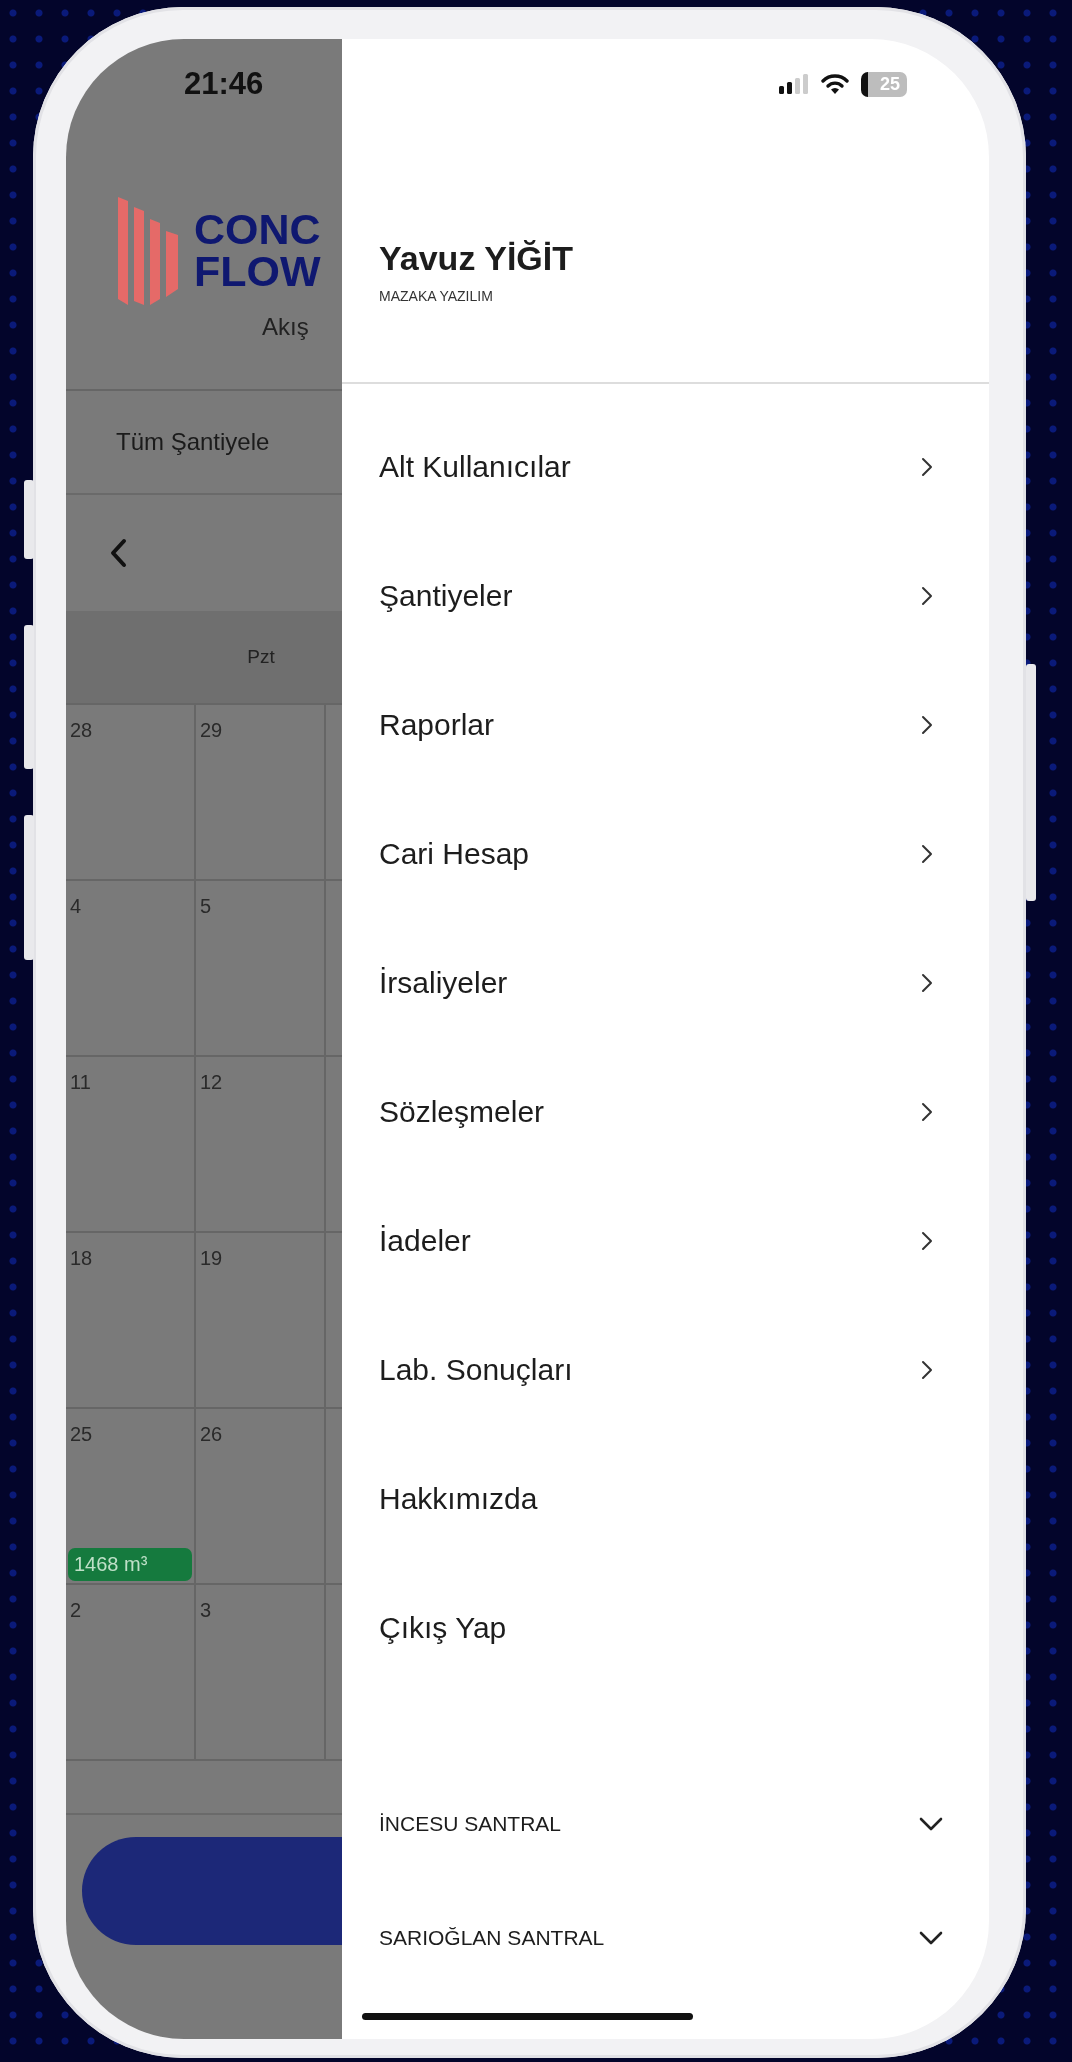 This screenshot has height=2062, width=1072. Describe the element at coordinates (665, 1498) in the screenshot. I see `menu-row: Hakkımızda` at that location.